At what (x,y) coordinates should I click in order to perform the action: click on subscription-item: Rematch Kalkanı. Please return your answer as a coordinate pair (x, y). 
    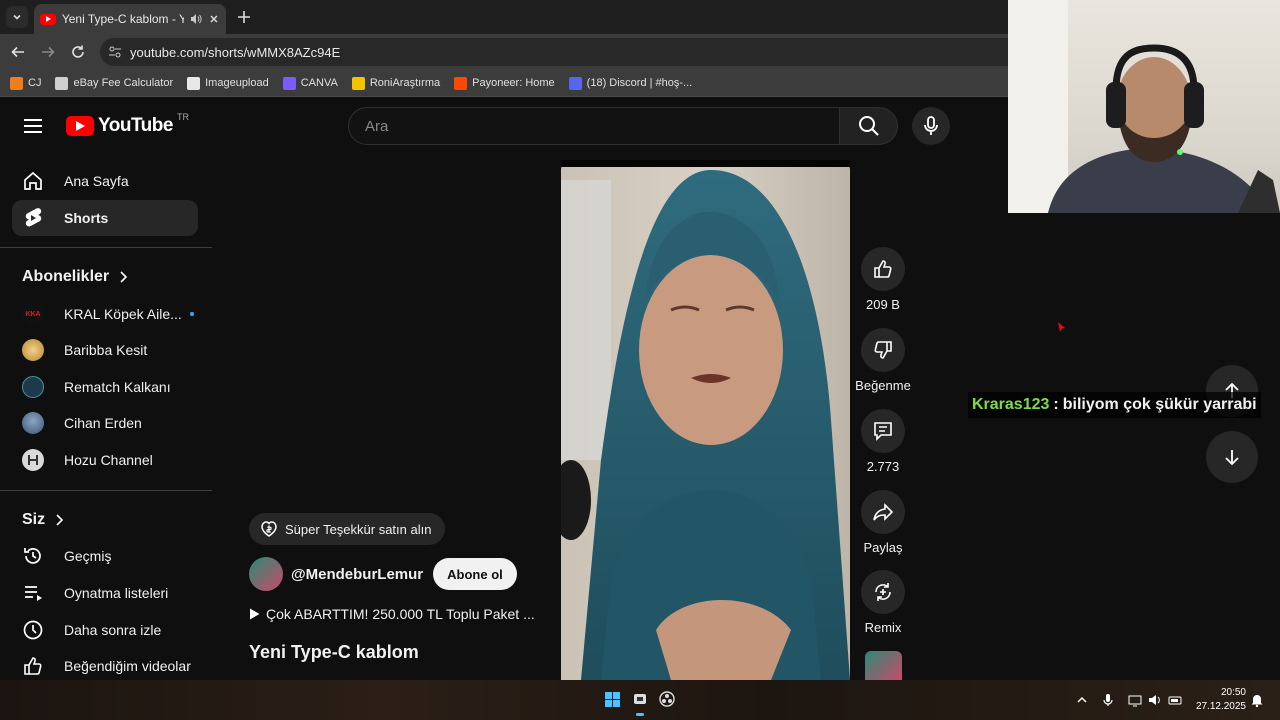
    Looking at the image, I should click on (105, 387).